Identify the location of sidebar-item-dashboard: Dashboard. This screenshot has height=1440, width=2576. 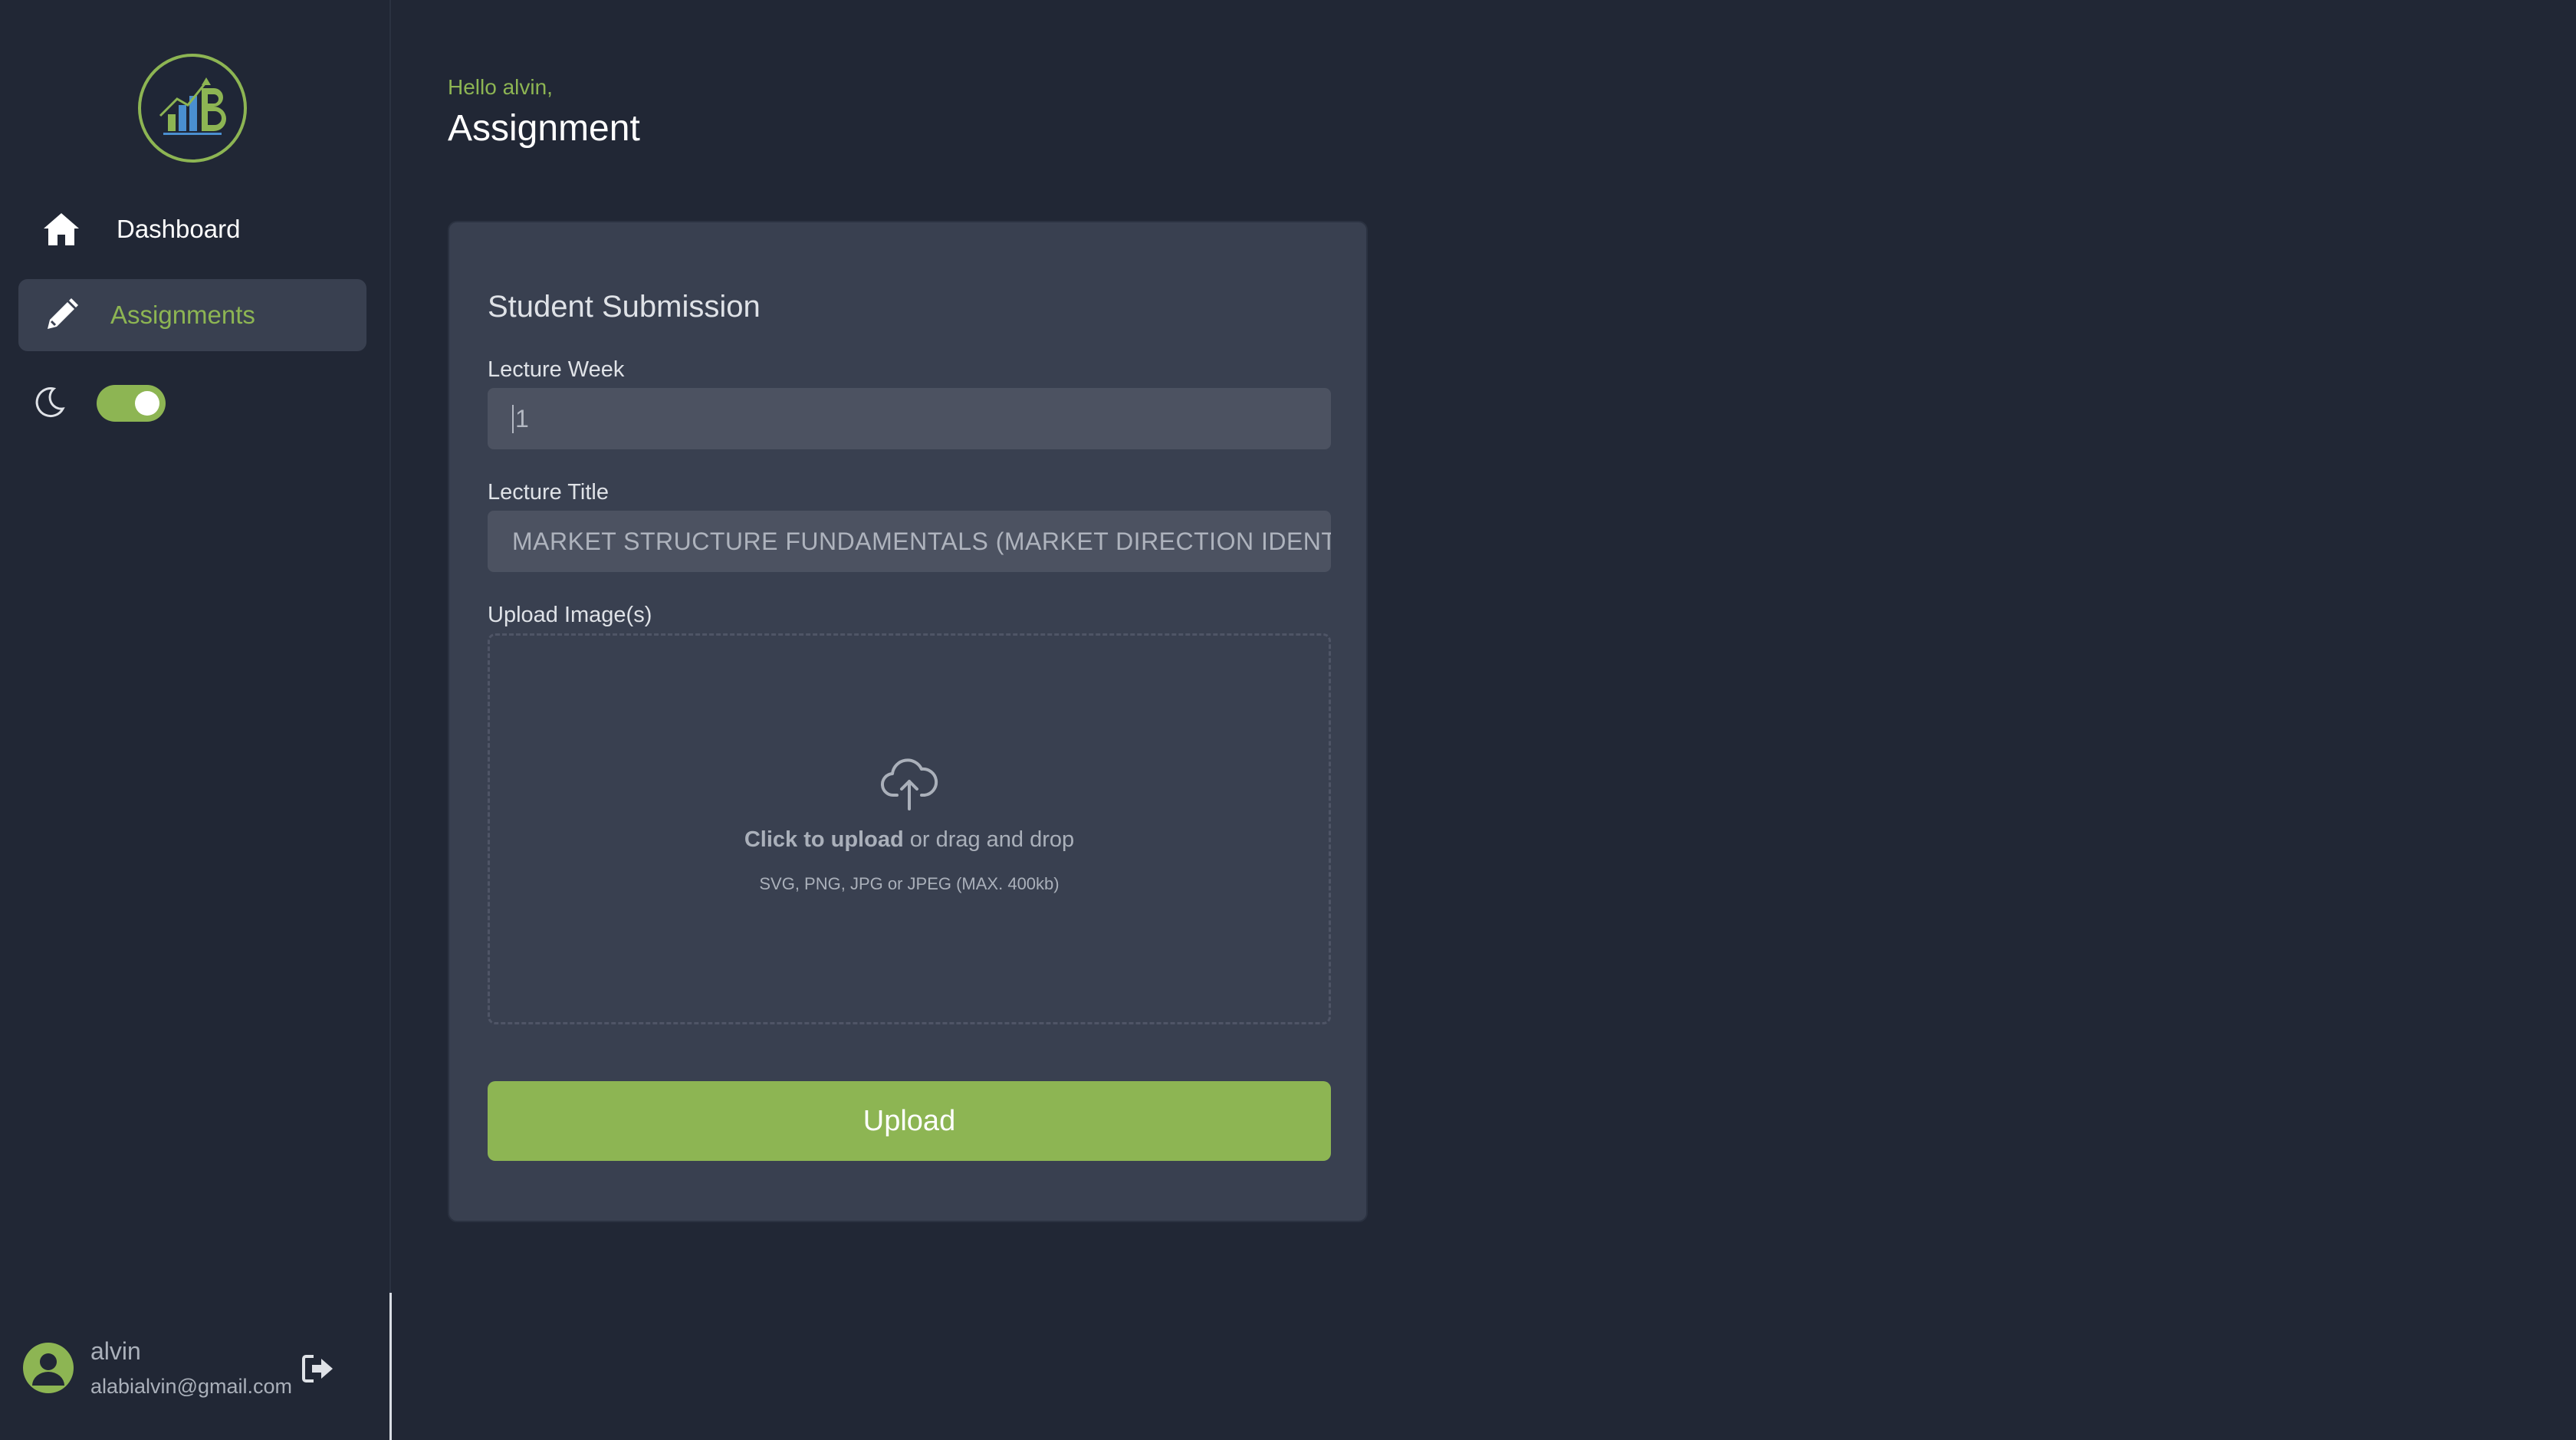
(192, 229).